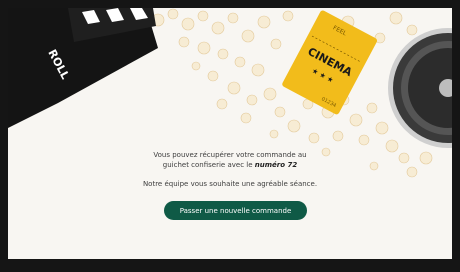 This screenshot has width=460, height=272. What do you see at coordinates (420, 88) in the screenshot?
I see `film-reel-icon` at bounding box center [420, 88].